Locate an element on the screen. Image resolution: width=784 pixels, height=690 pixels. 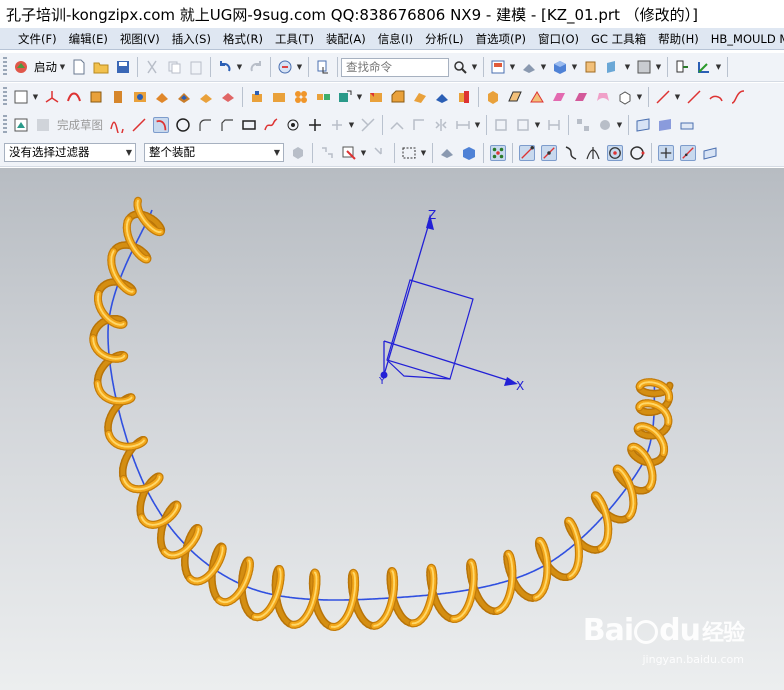
existing-point-icon is located at coordinates (666, 152).